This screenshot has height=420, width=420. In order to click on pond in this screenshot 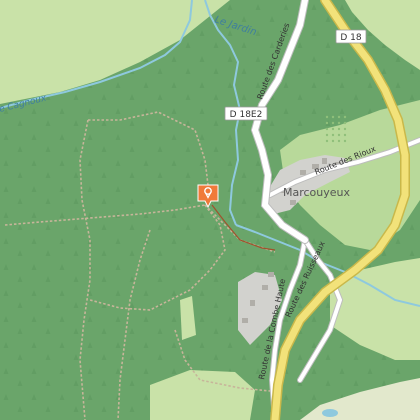, I will do `click(330, 413)`.